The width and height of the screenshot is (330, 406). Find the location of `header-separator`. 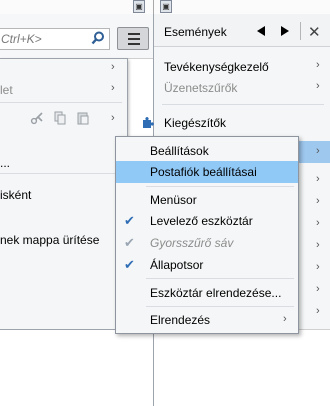

header-separator is located at coordinates (300, 31).